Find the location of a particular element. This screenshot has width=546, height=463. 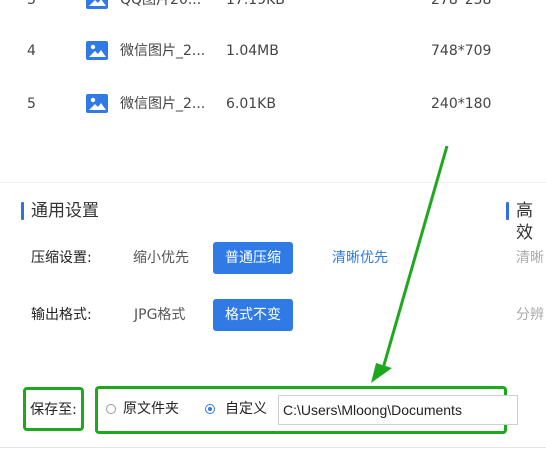

file-row: 3 QQ图片20... 17.19KB 278*258 is located at coordinates (273, 13).